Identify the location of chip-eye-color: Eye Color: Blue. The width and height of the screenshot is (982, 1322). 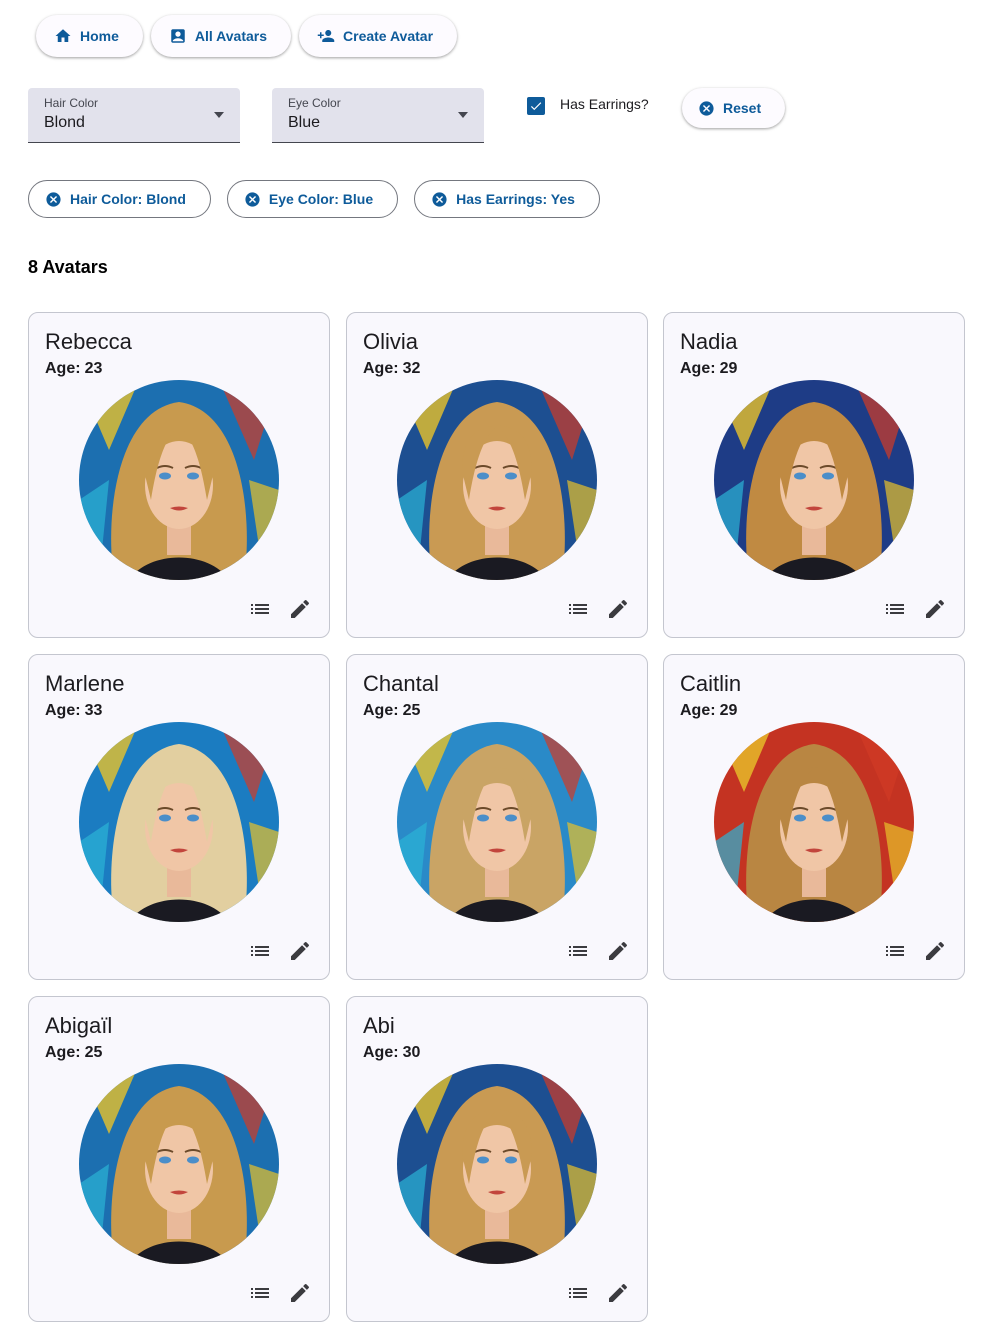
(312, 199).